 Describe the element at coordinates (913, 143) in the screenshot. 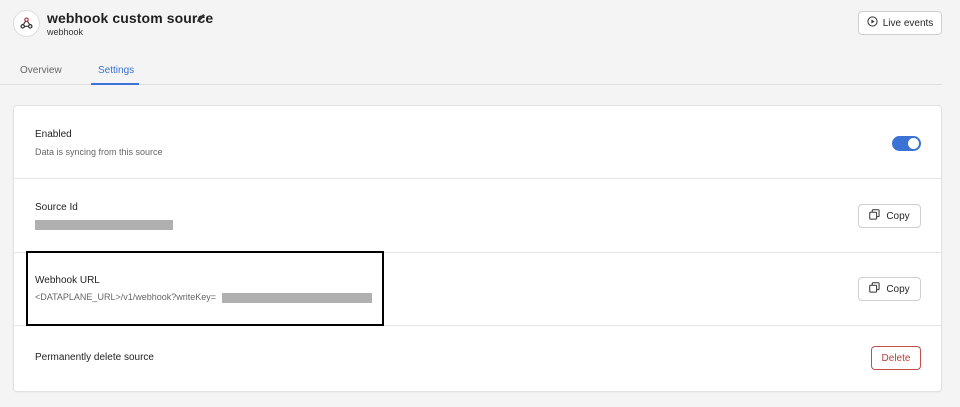

I see `toggle-knob` at that location.